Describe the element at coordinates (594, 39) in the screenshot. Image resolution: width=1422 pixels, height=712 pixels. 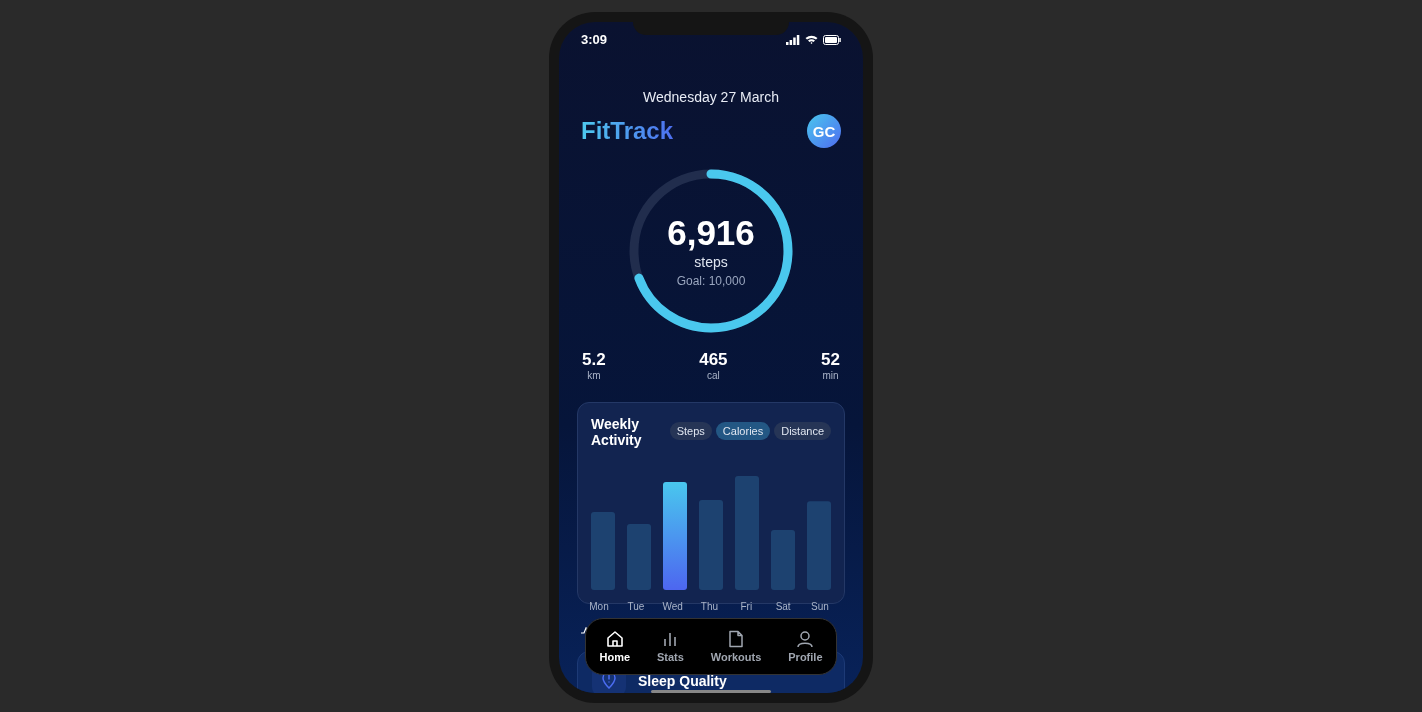
I see `status-time: 3:09` at that location.